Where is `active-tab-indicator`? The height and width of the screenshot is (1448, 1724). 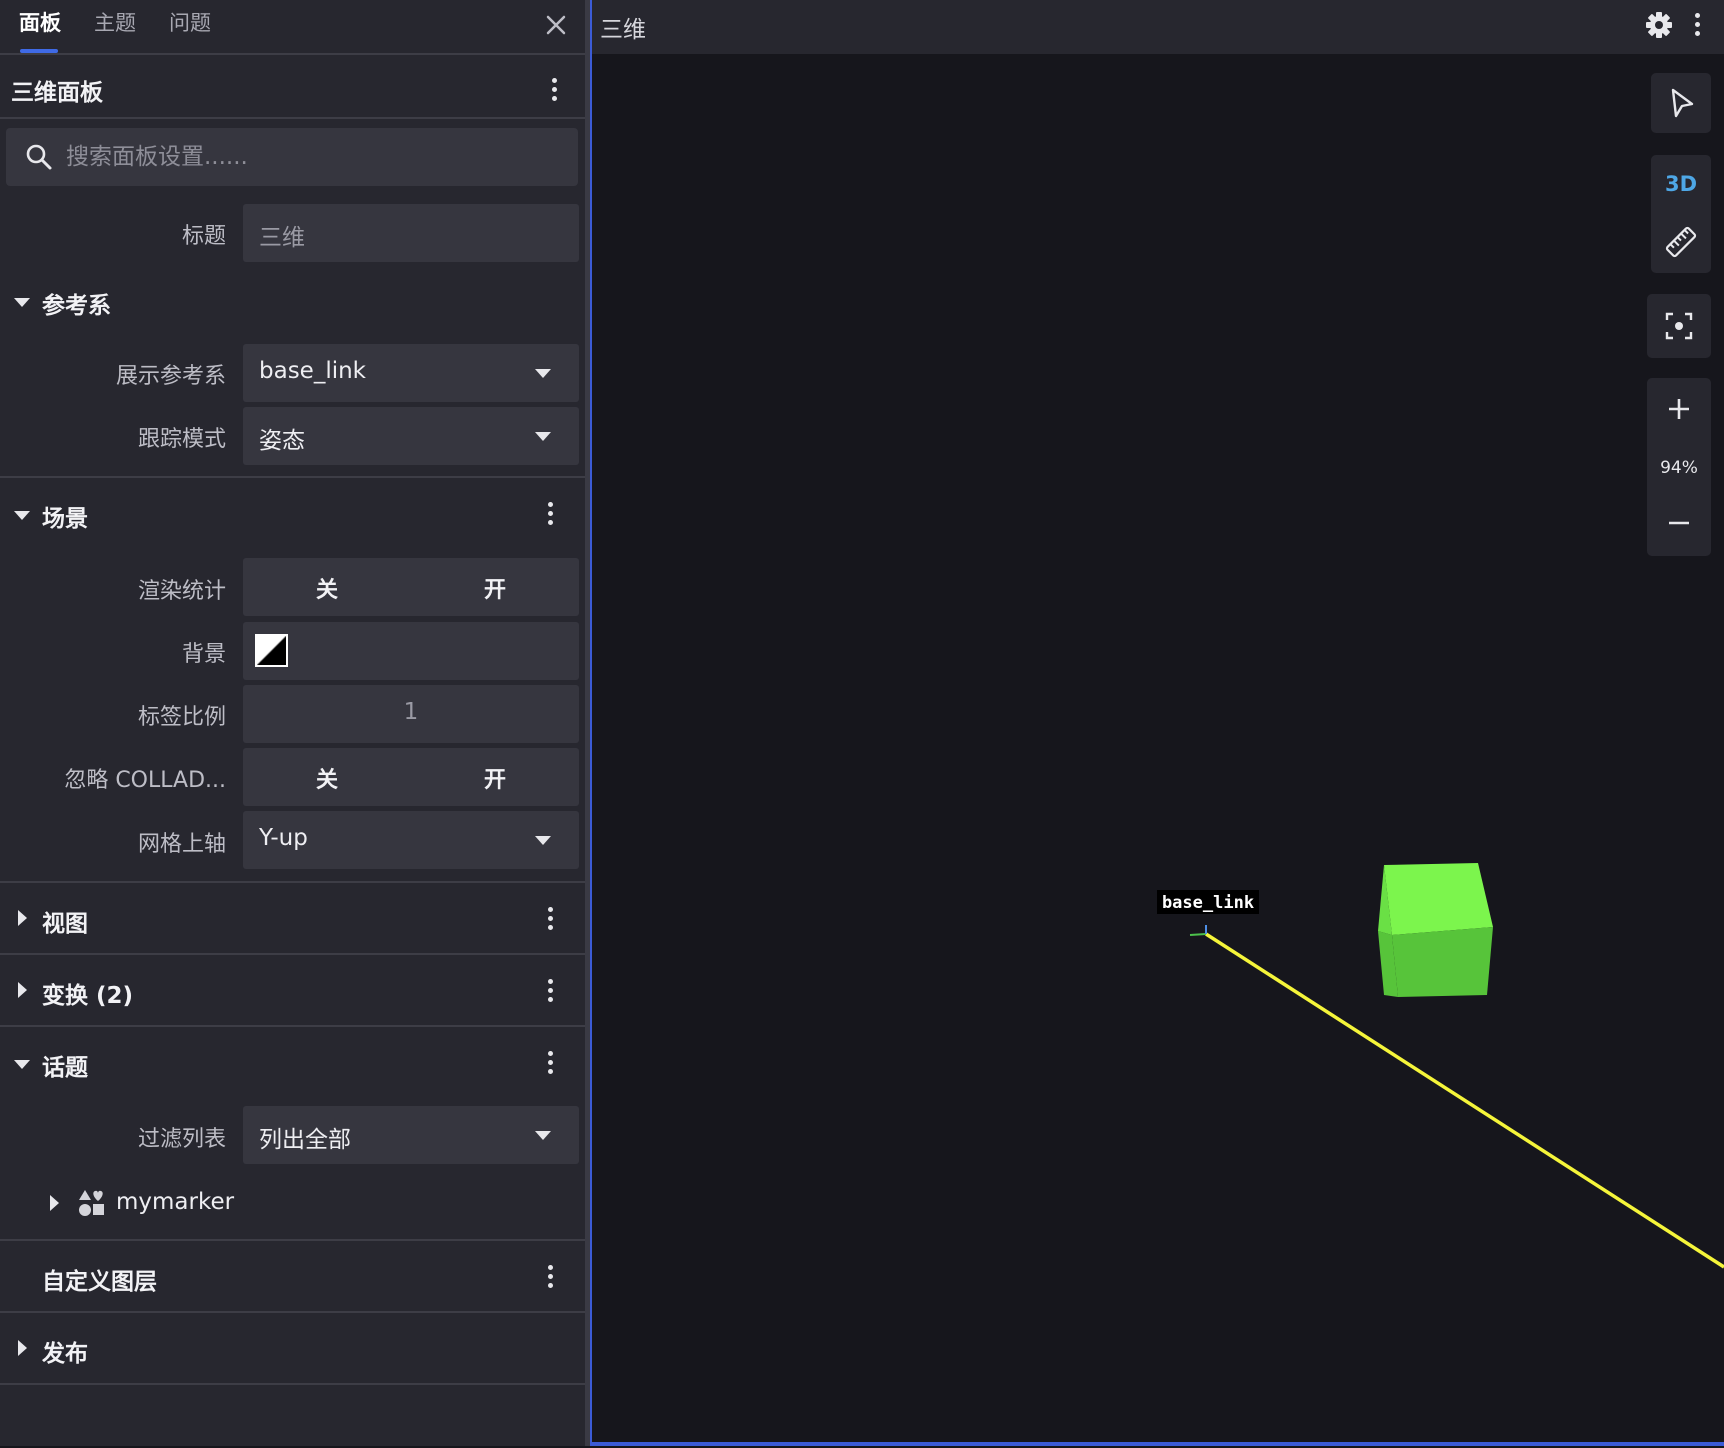 active-tab-indicator is located at coordinates (39, 51).